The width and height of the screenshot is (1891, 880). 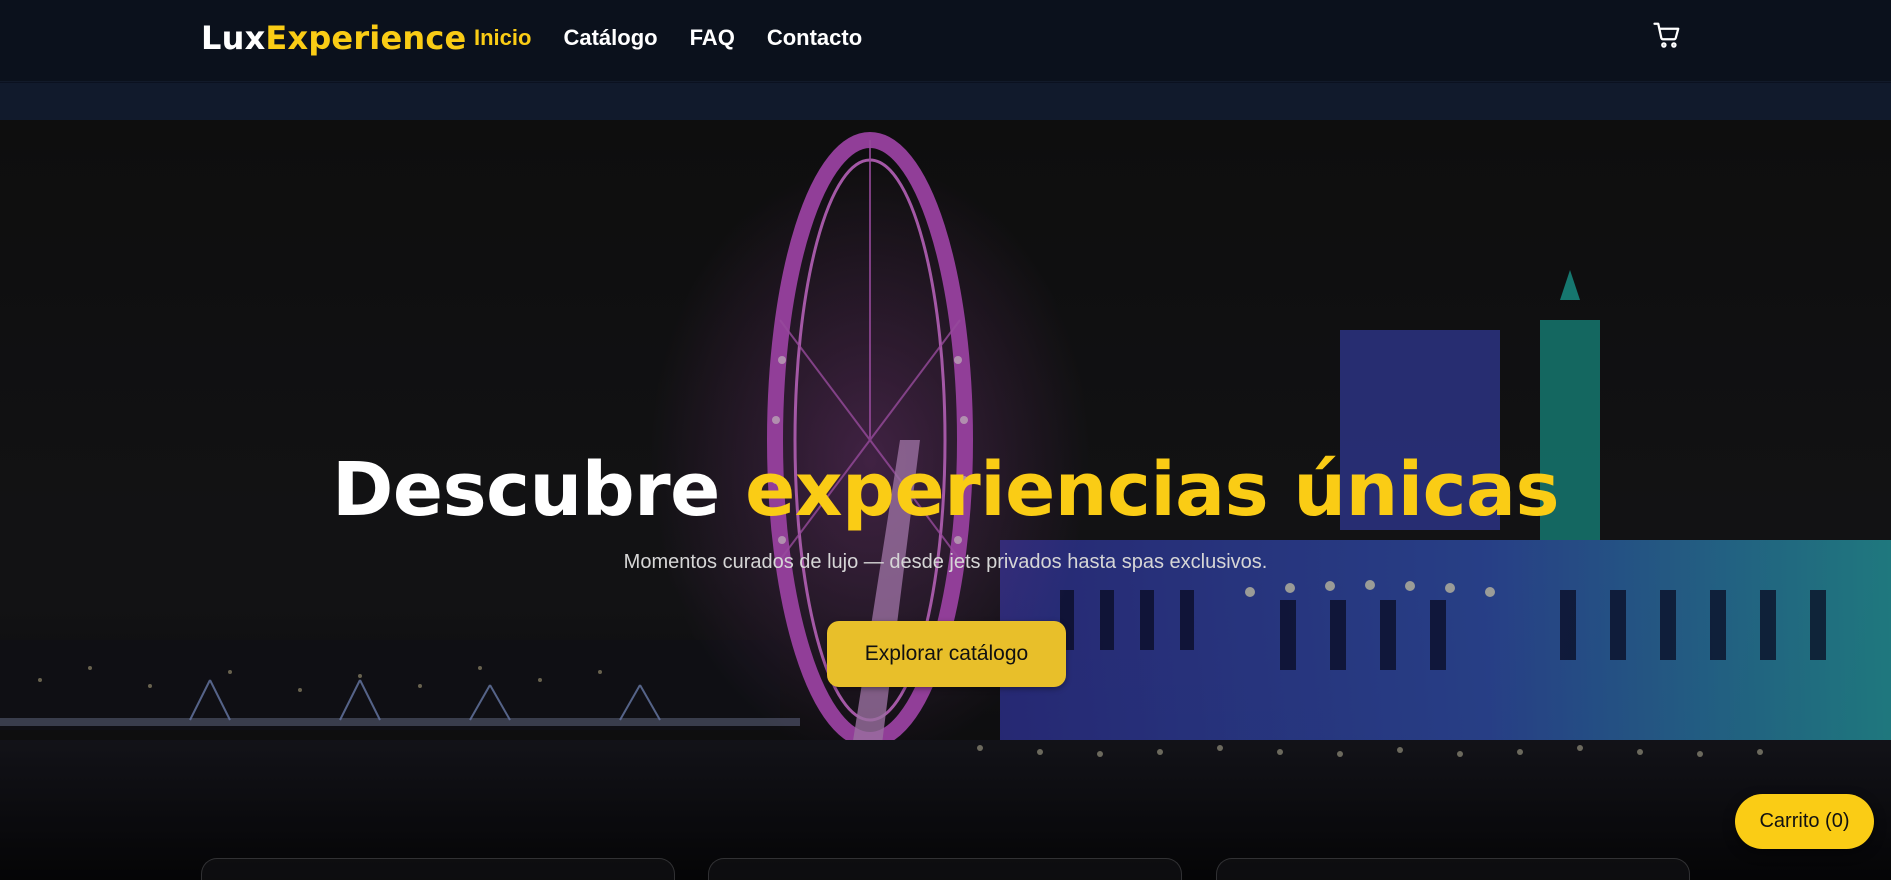 I want to click on header-subbar, so click(x=945, y=101).